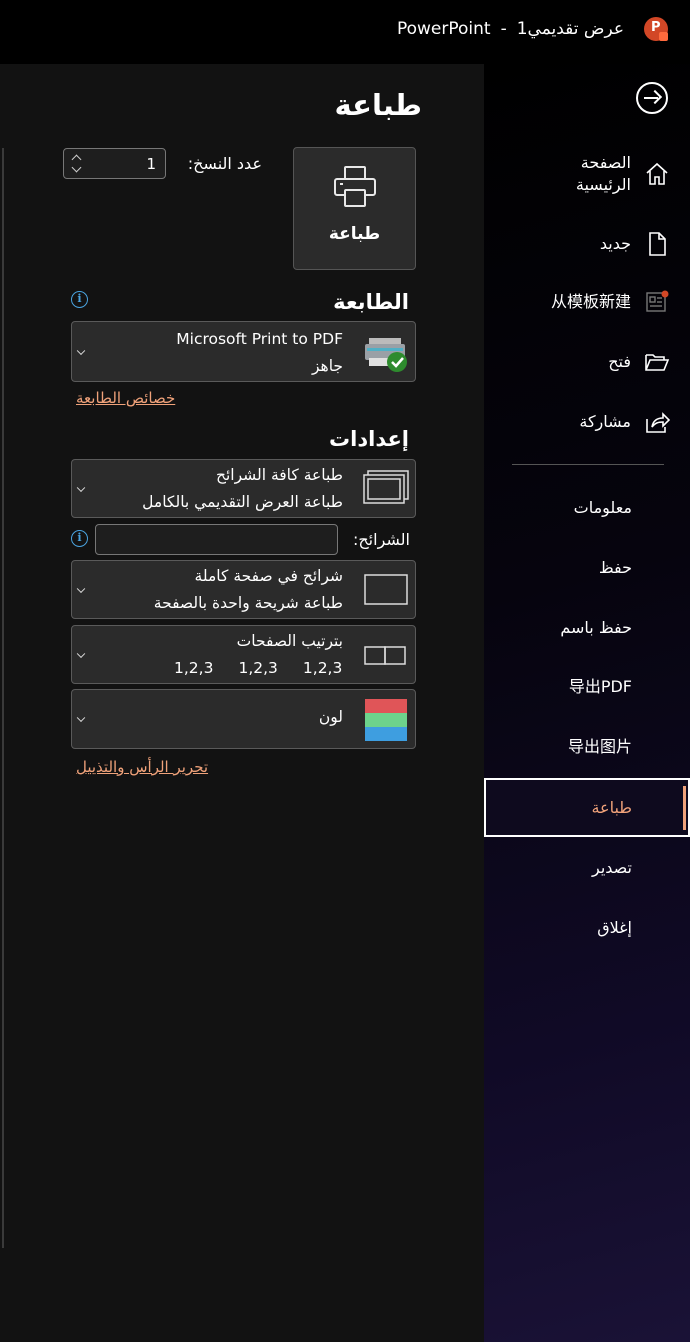 The image size is (690, 1342). Describe the element at coordinates (587, 244) in the screenshot. I see `sidebar-item-new: جديد` at that location.